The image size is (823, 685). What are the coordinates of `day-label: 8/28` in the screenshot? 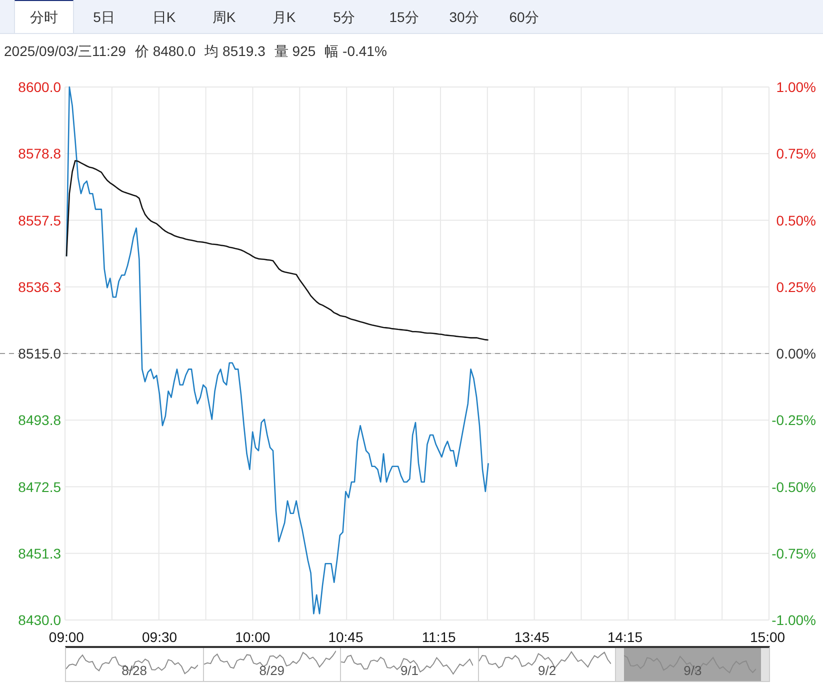 It's located at (134, 671).